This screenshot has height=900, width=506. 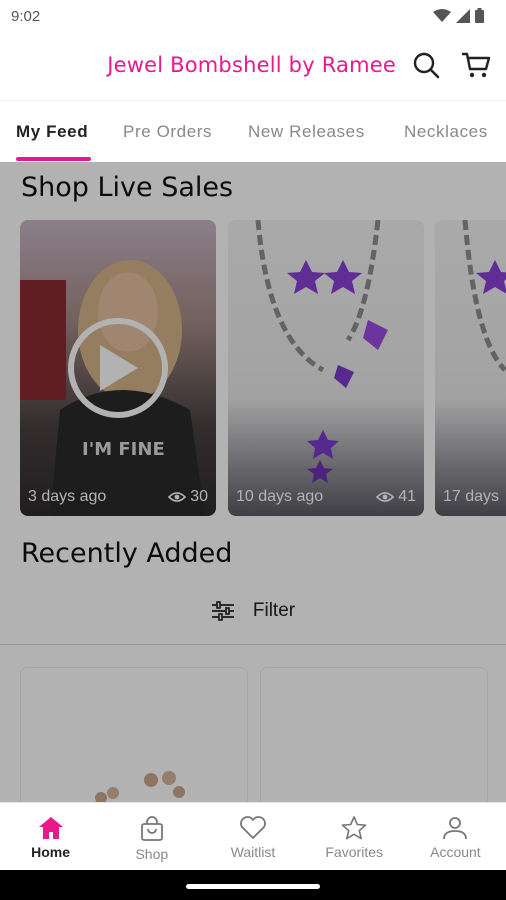 I want to click on card-age: 3 days ago, so click(x=67, y=496).